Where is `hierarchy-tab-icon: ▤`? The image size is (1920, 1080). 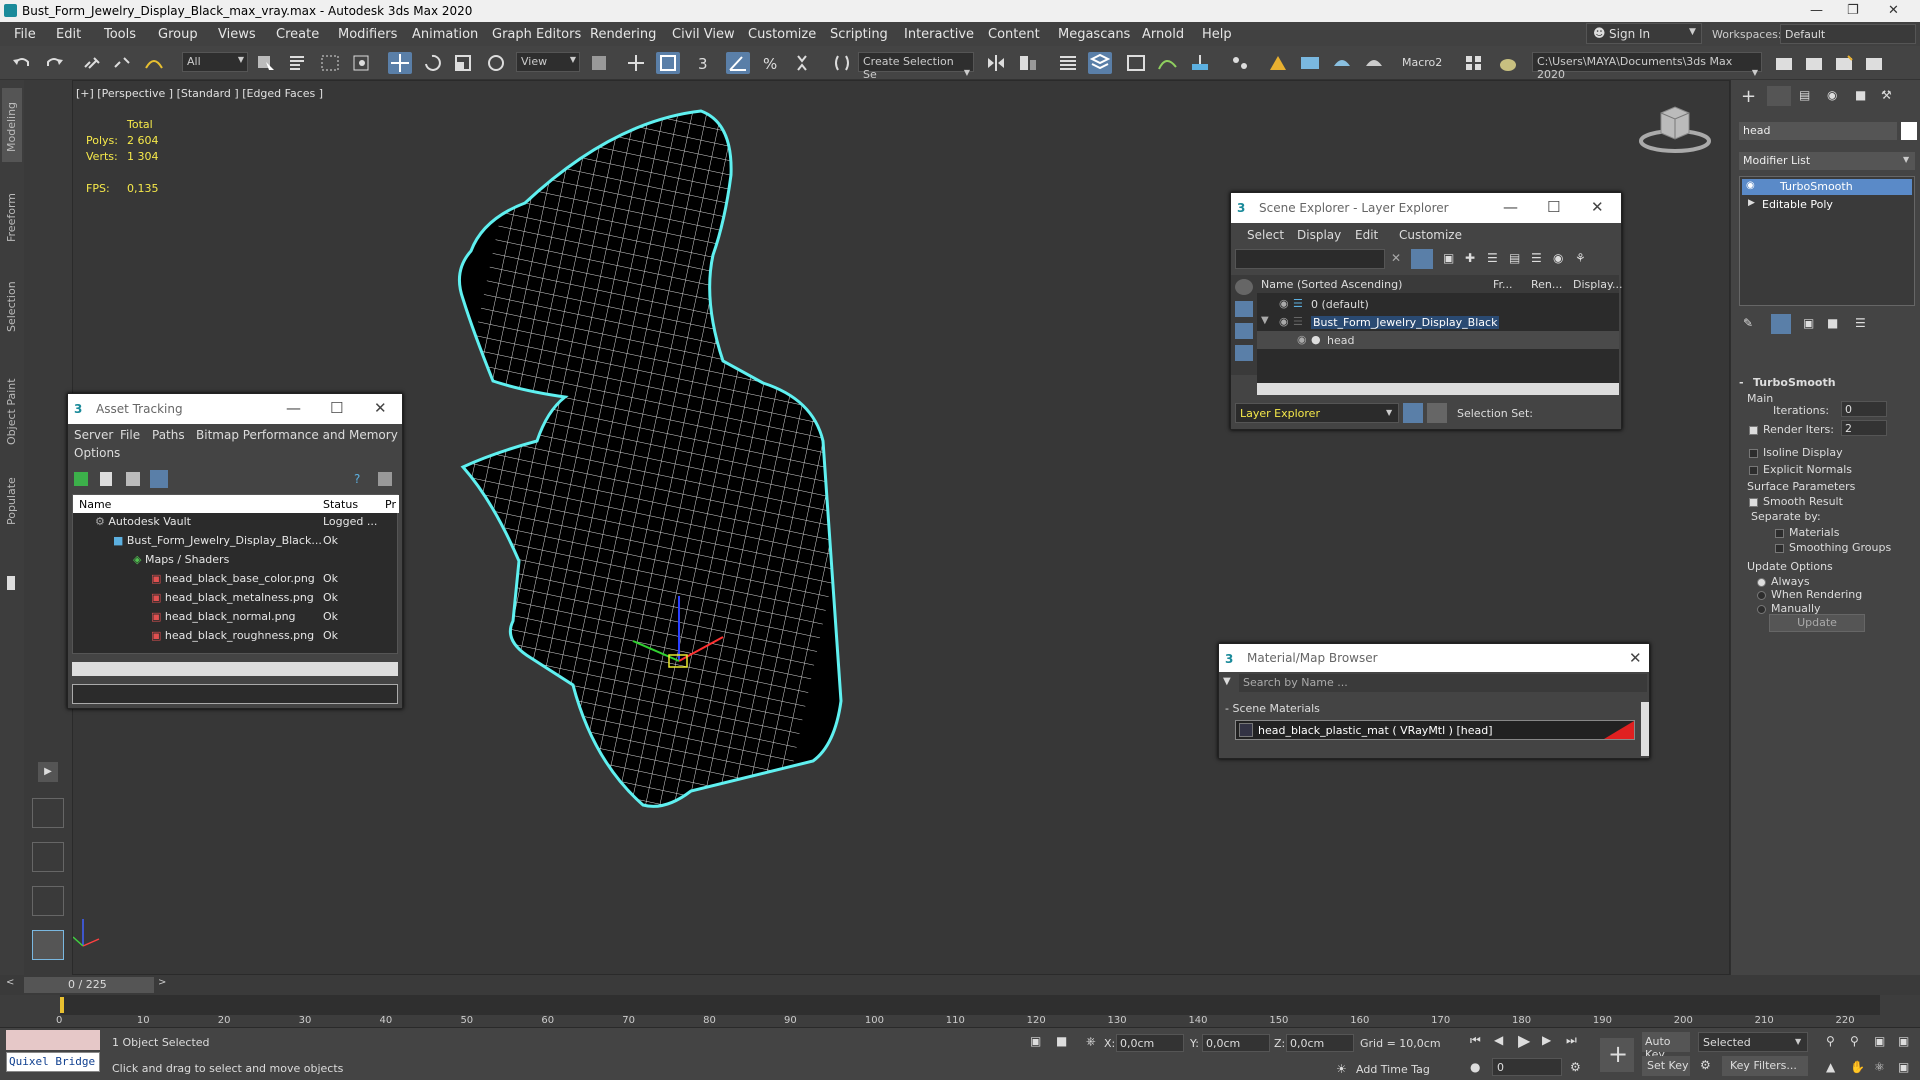 hierarchy-tab-icon: ▤ is located at coordinates (1804, 95).